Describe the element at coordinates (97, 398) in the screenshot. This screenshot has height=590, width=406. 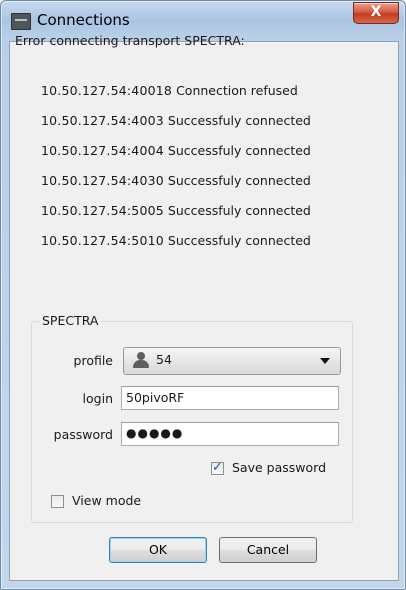
I see `login-label: login` at that location.